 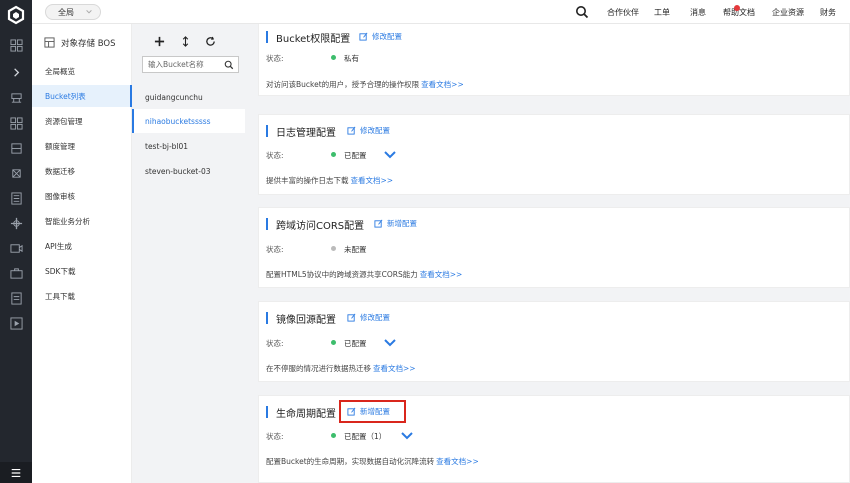 I want to click on card-title: 生命周期配置, so click(x=306, y=414).